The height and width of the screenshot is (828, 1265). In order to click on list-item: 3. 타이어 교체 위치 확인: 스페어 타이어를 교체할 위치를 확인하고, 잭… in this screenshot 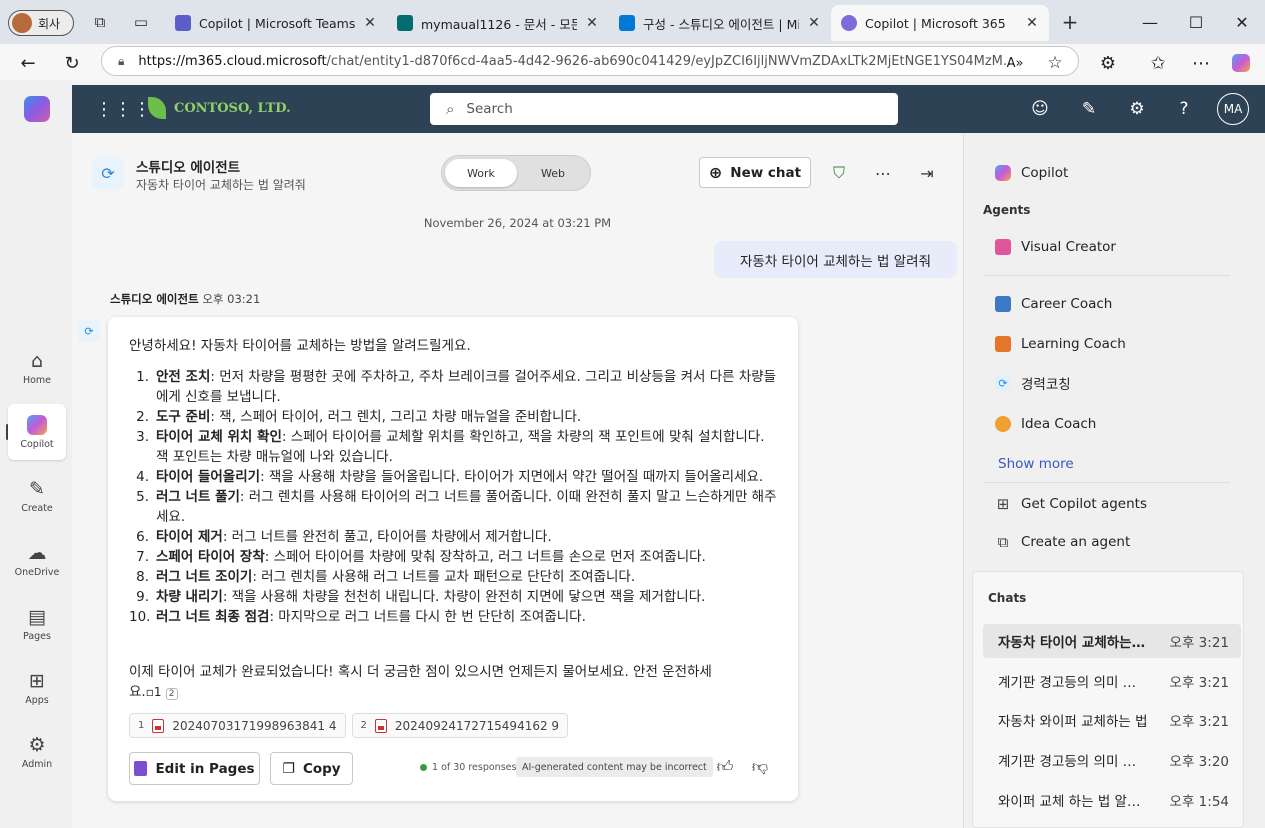, I will do `click(450, 447)`.